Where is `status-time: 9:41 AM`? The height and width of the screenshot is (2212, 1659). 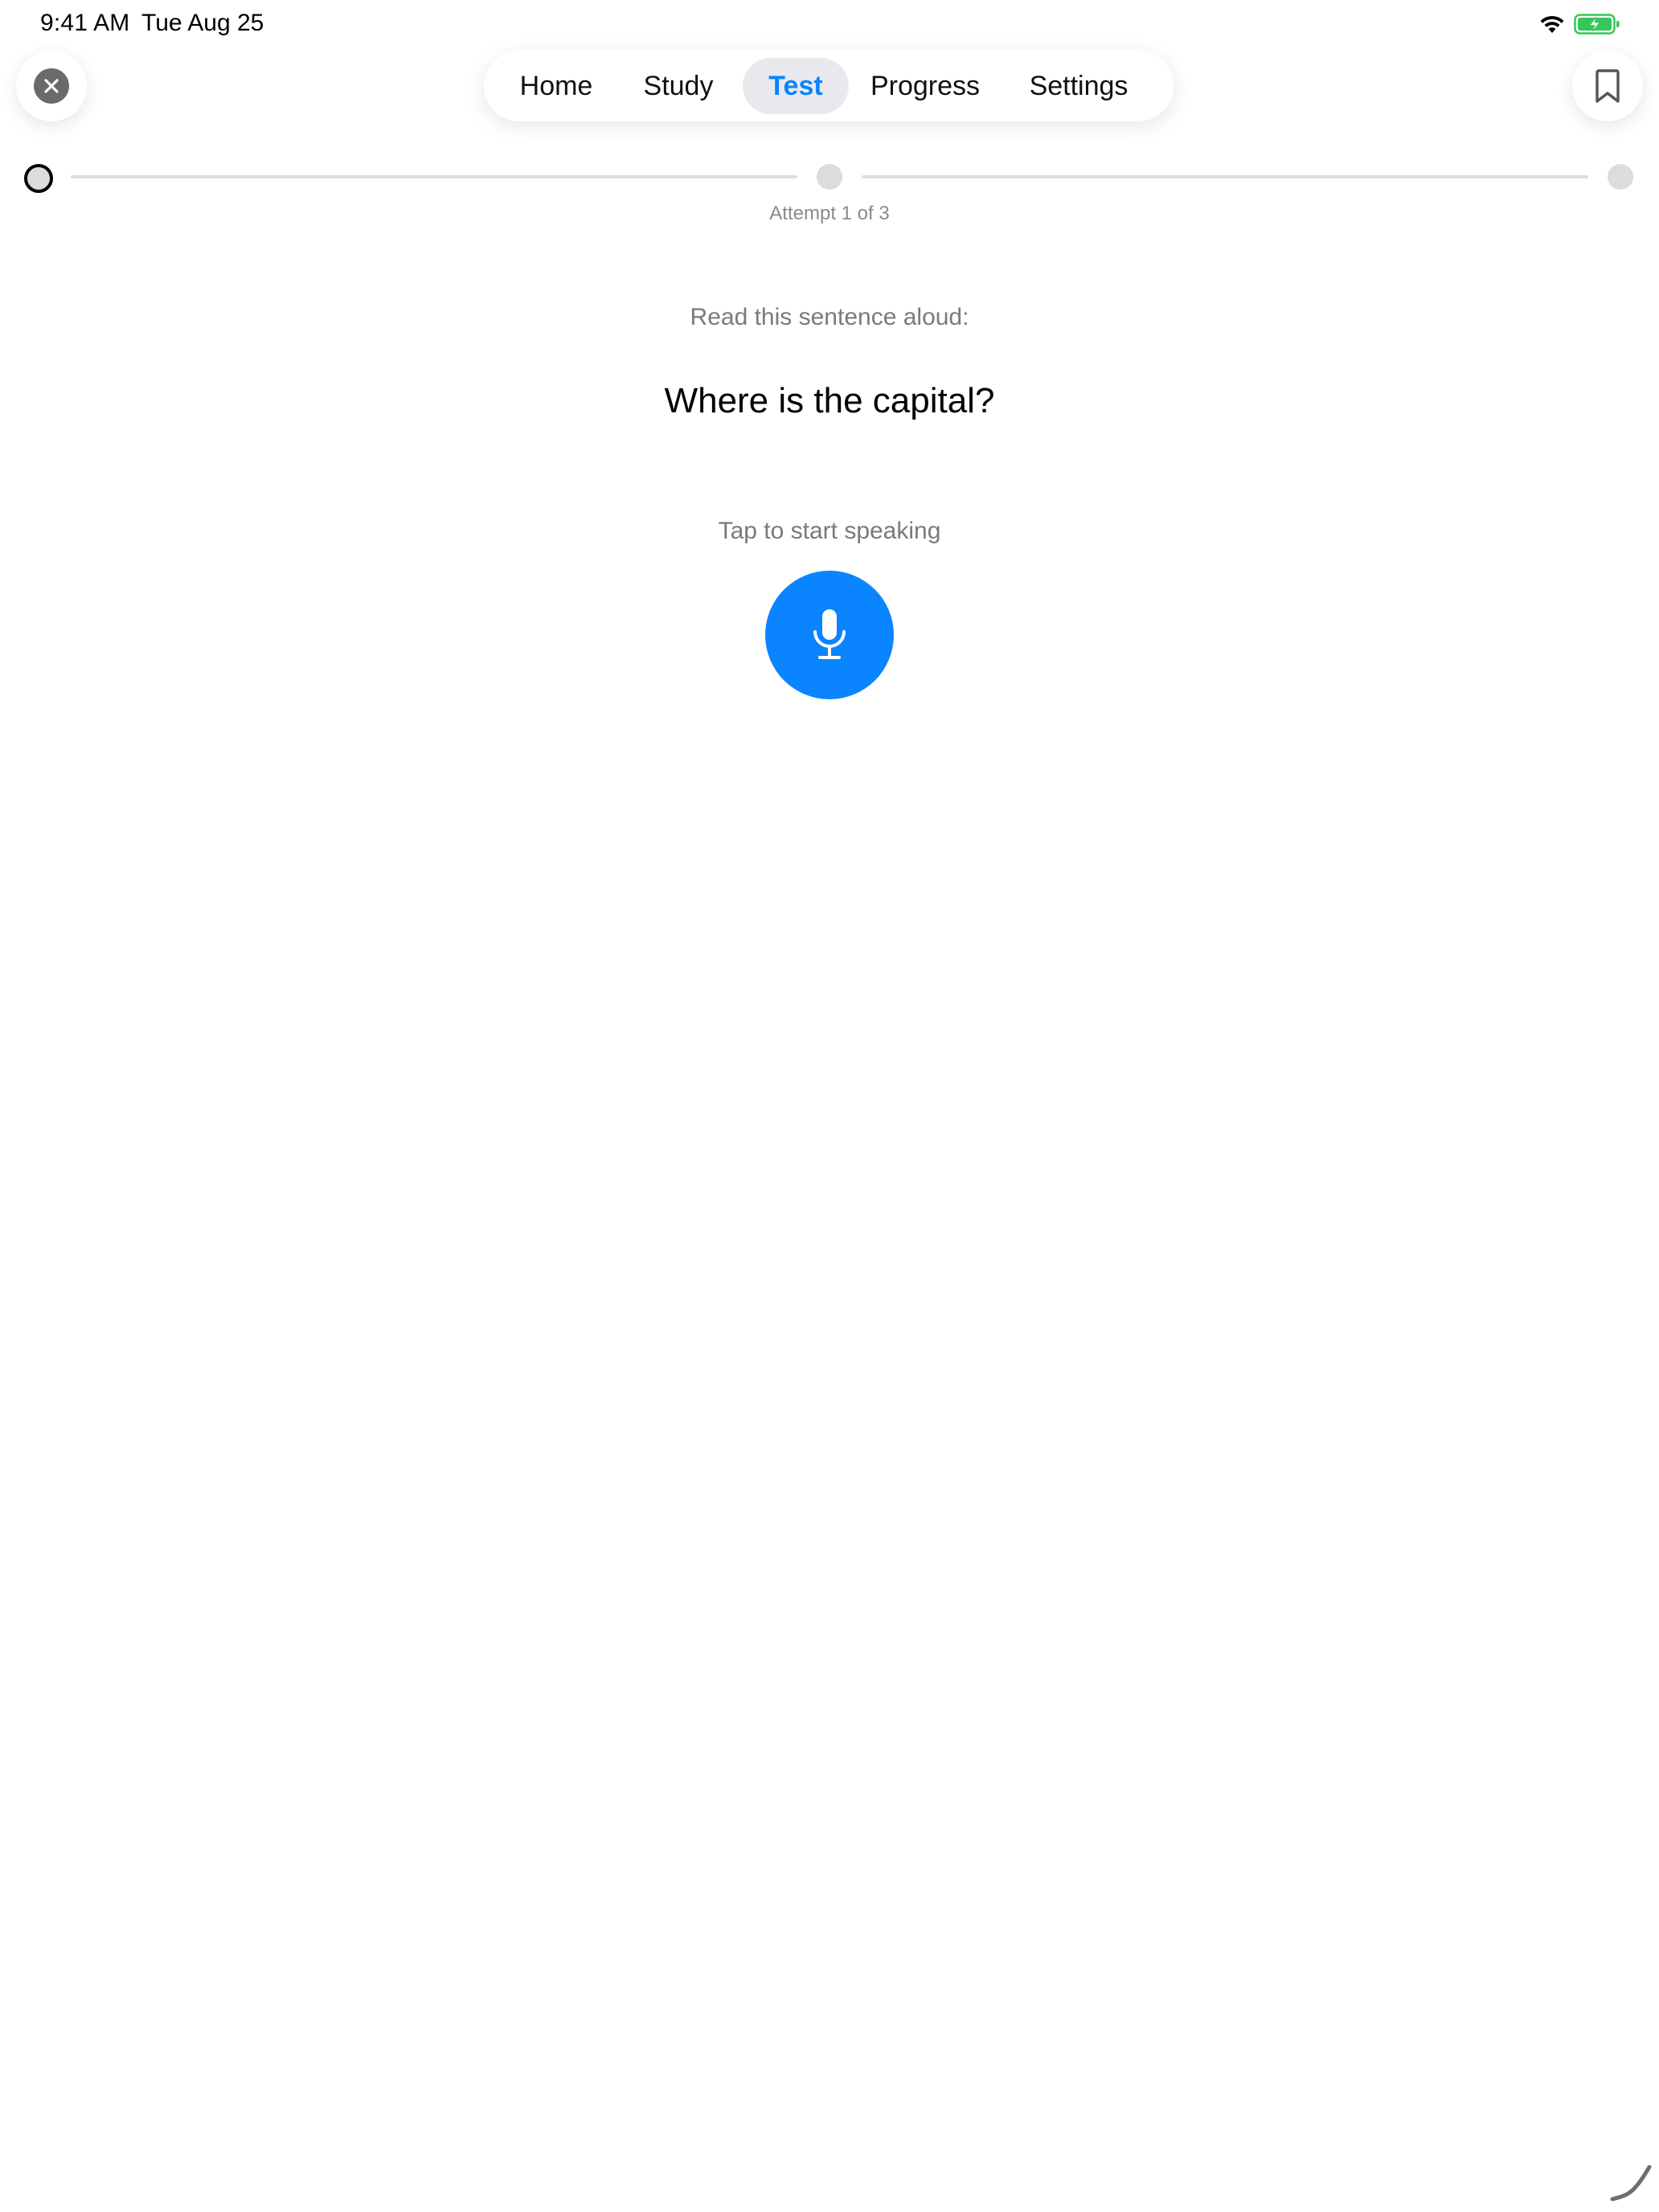 status-time: 9:41 AM is located at coordinates (85, 23).